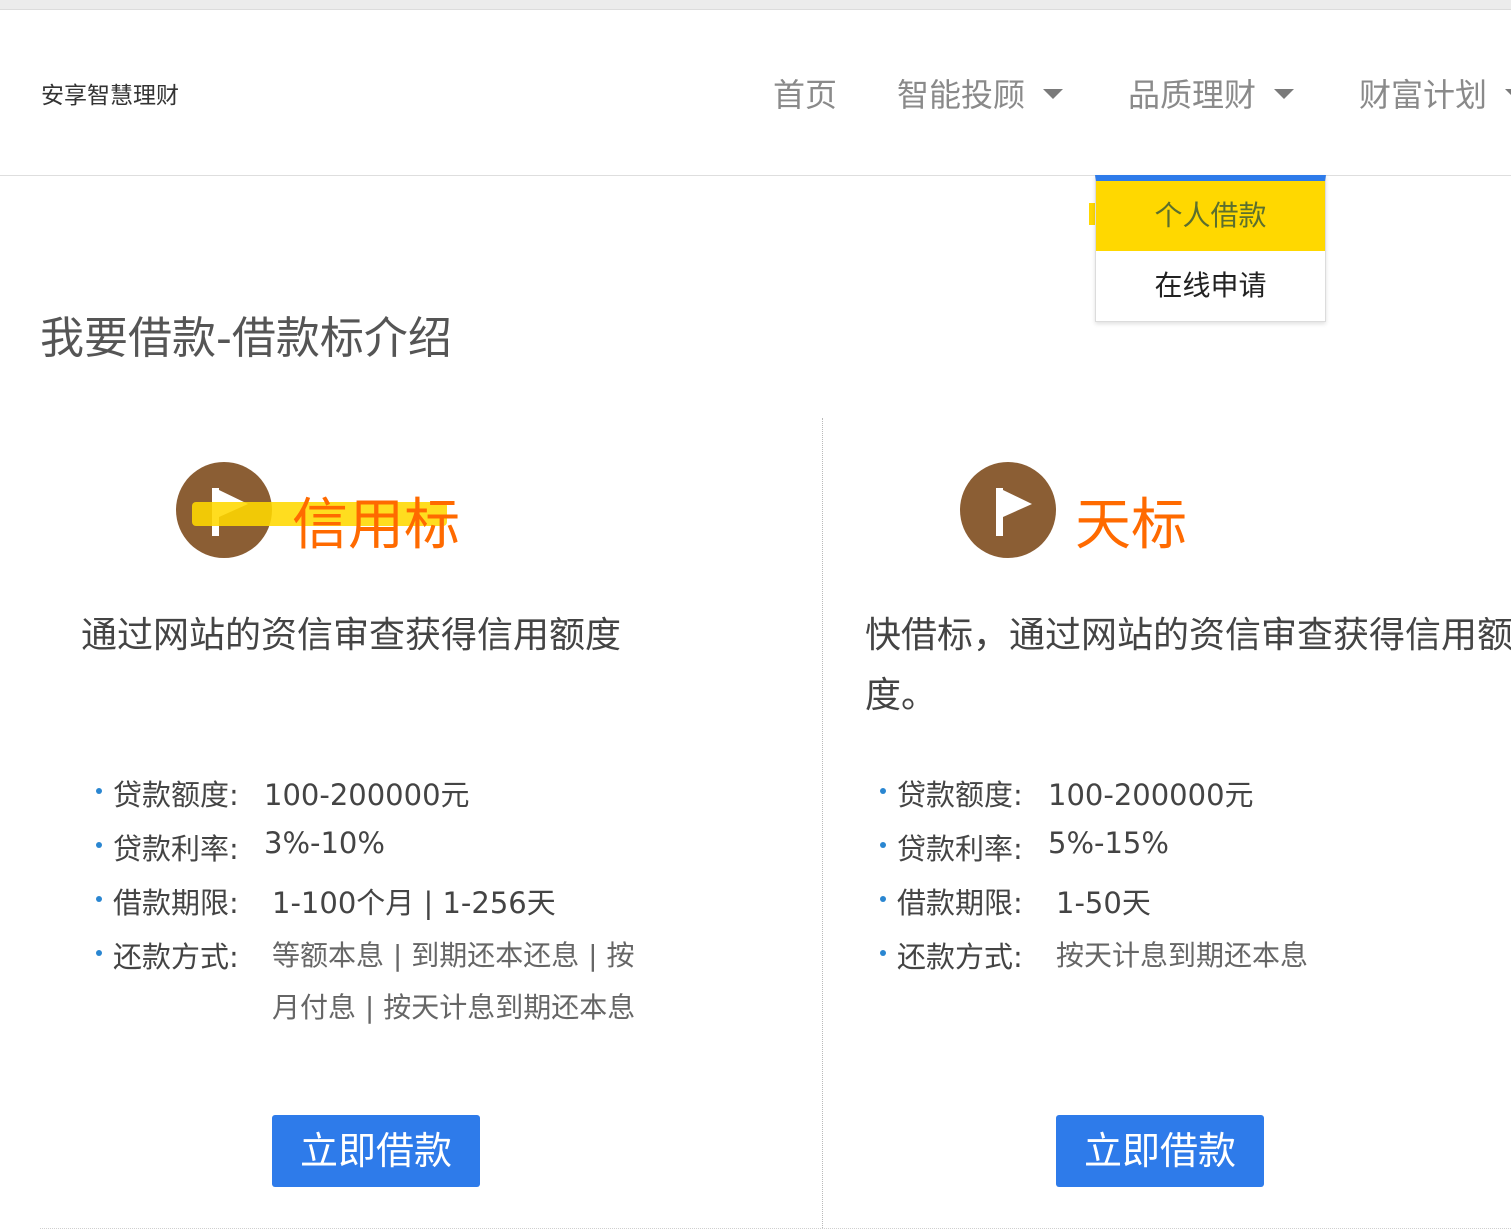 The height and width of the screenshot is (1232, 1511). I want to click on page-title: 我要借款-借款标介绍, so click(246, 338).